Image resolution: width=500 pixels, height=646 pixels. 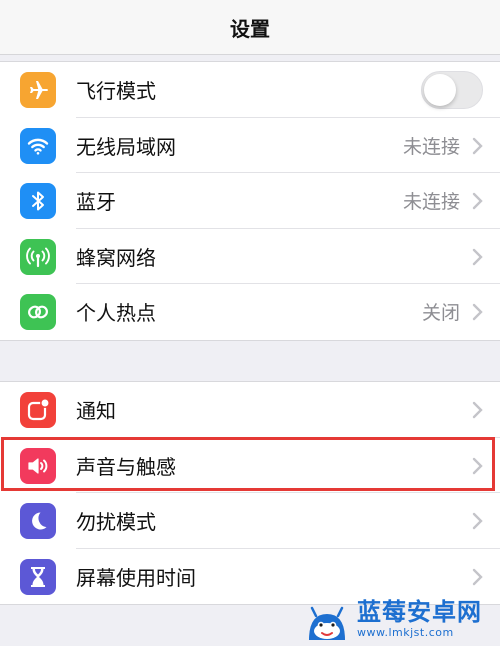 I want to click on watermark-url: www.lmkjst.com, so click(x=405, y=632).